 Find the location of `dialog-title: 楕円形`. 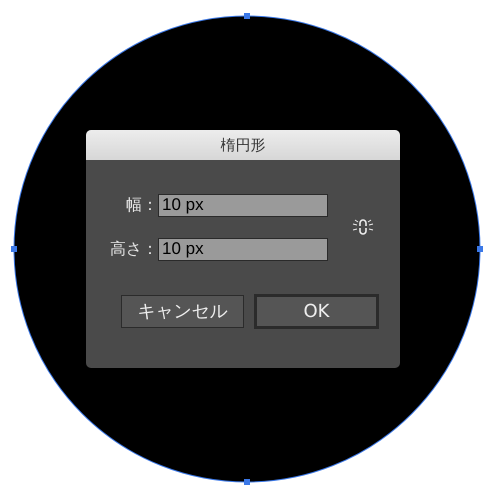

dialog-title: 楕円形 is located at coordinates (243, 145).